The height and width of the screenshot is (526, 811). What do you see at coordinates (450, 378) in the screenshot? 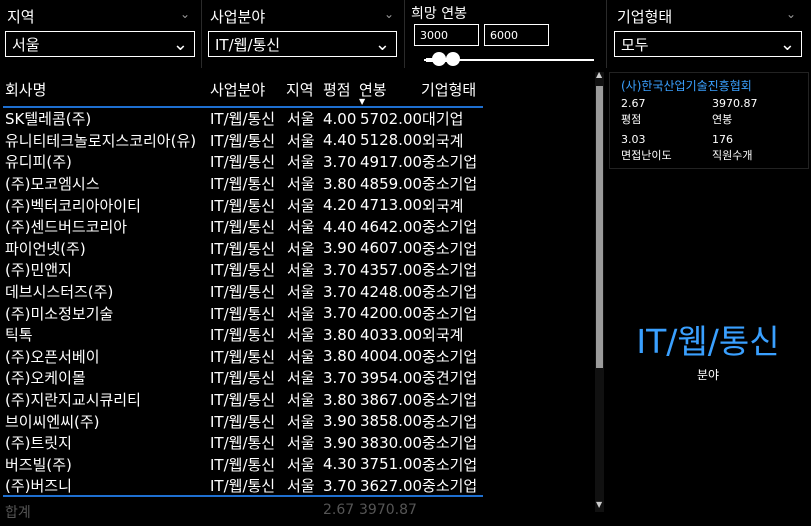
I see `cell-company-type: 중견기업` at bounding box center [450, 378].